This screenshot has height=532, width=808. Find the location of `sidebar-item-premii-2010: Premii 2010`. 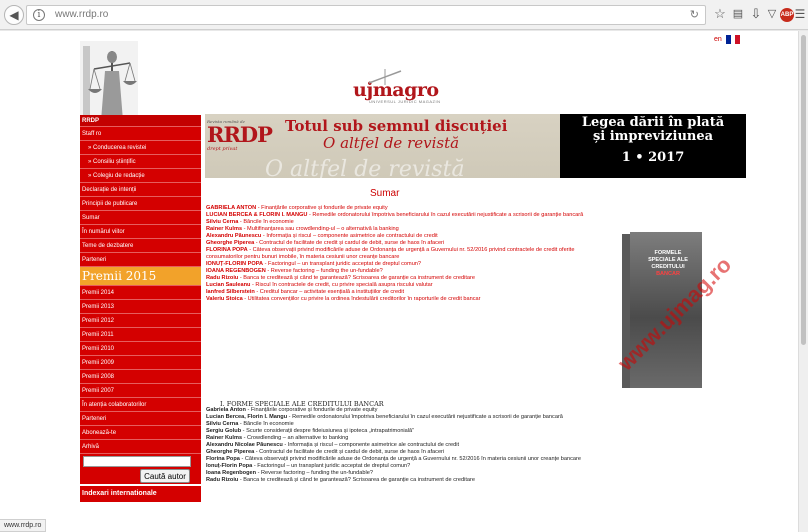

sidebar-item-premii-2010: Premii 2010 is located at coordinates (140, 349).